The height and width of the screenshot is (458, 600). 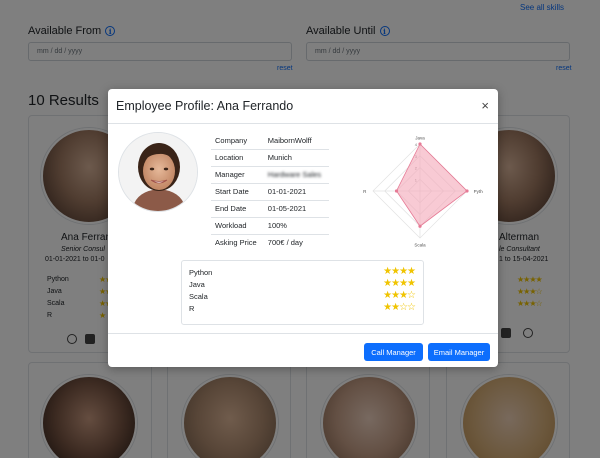 I want to click on modal-footer: Call Manager Email Manager, so click(x=303, y=350).